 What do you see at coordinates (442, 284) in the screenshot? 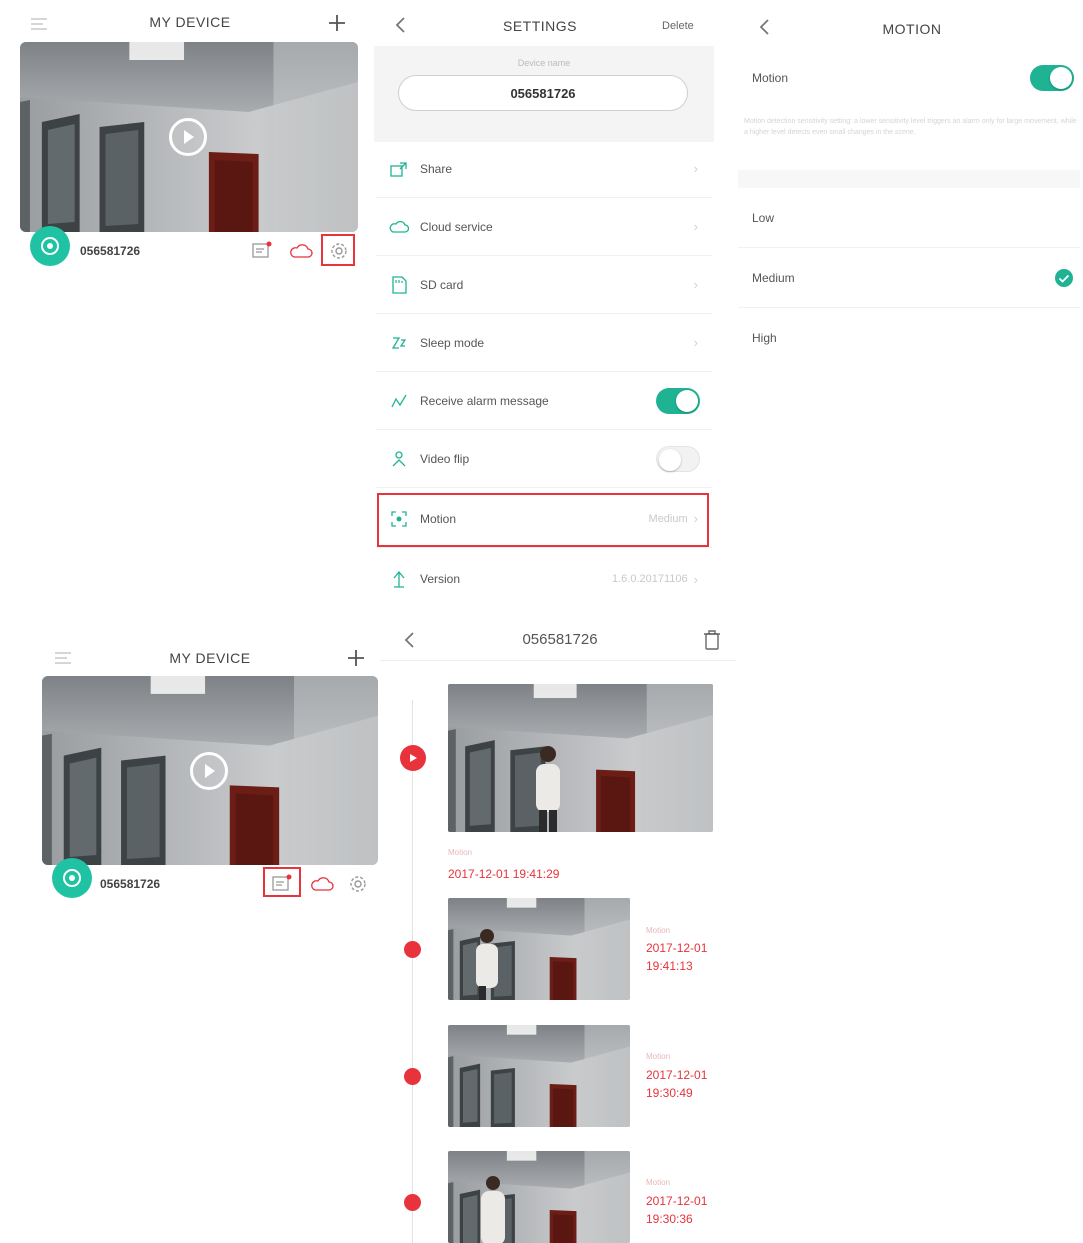
I see `settings-row-label: SD card` at bounding box center [442, 284].